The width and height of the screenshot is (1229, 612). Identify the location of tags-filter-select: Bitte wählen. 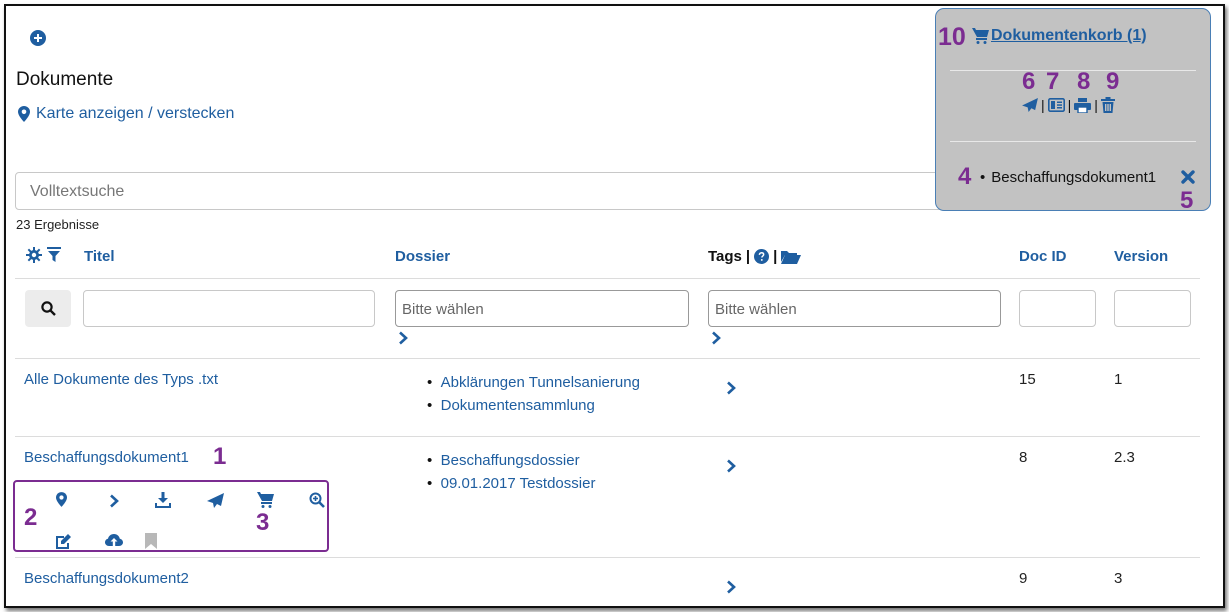
(854, 308).